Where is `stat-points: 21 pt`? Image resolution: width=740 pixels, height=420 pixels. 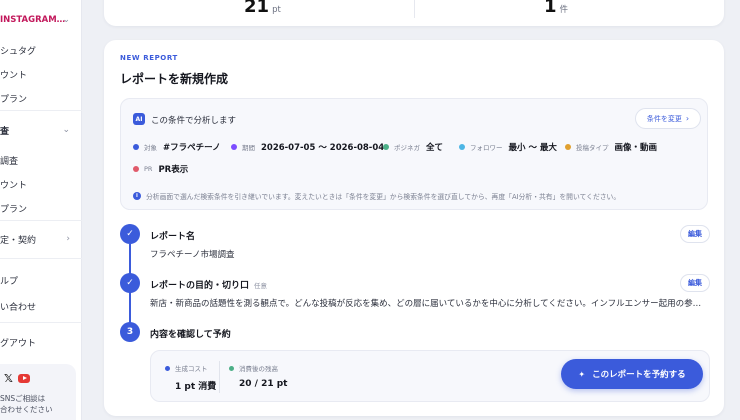
stat-points: 21 pt is located at coordinates (262, 10).